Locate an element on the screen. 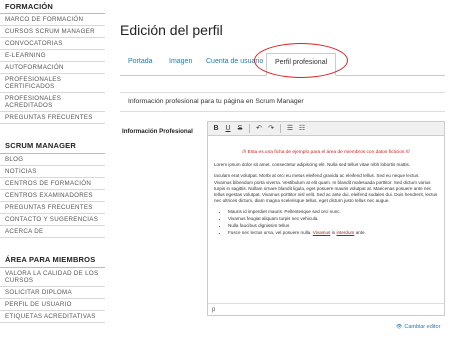 Image resolution: width=450 pixels, height=342 pixels. nav-item-perfil: PERFIL DE USUARIO is located at coordinates (52, 305).